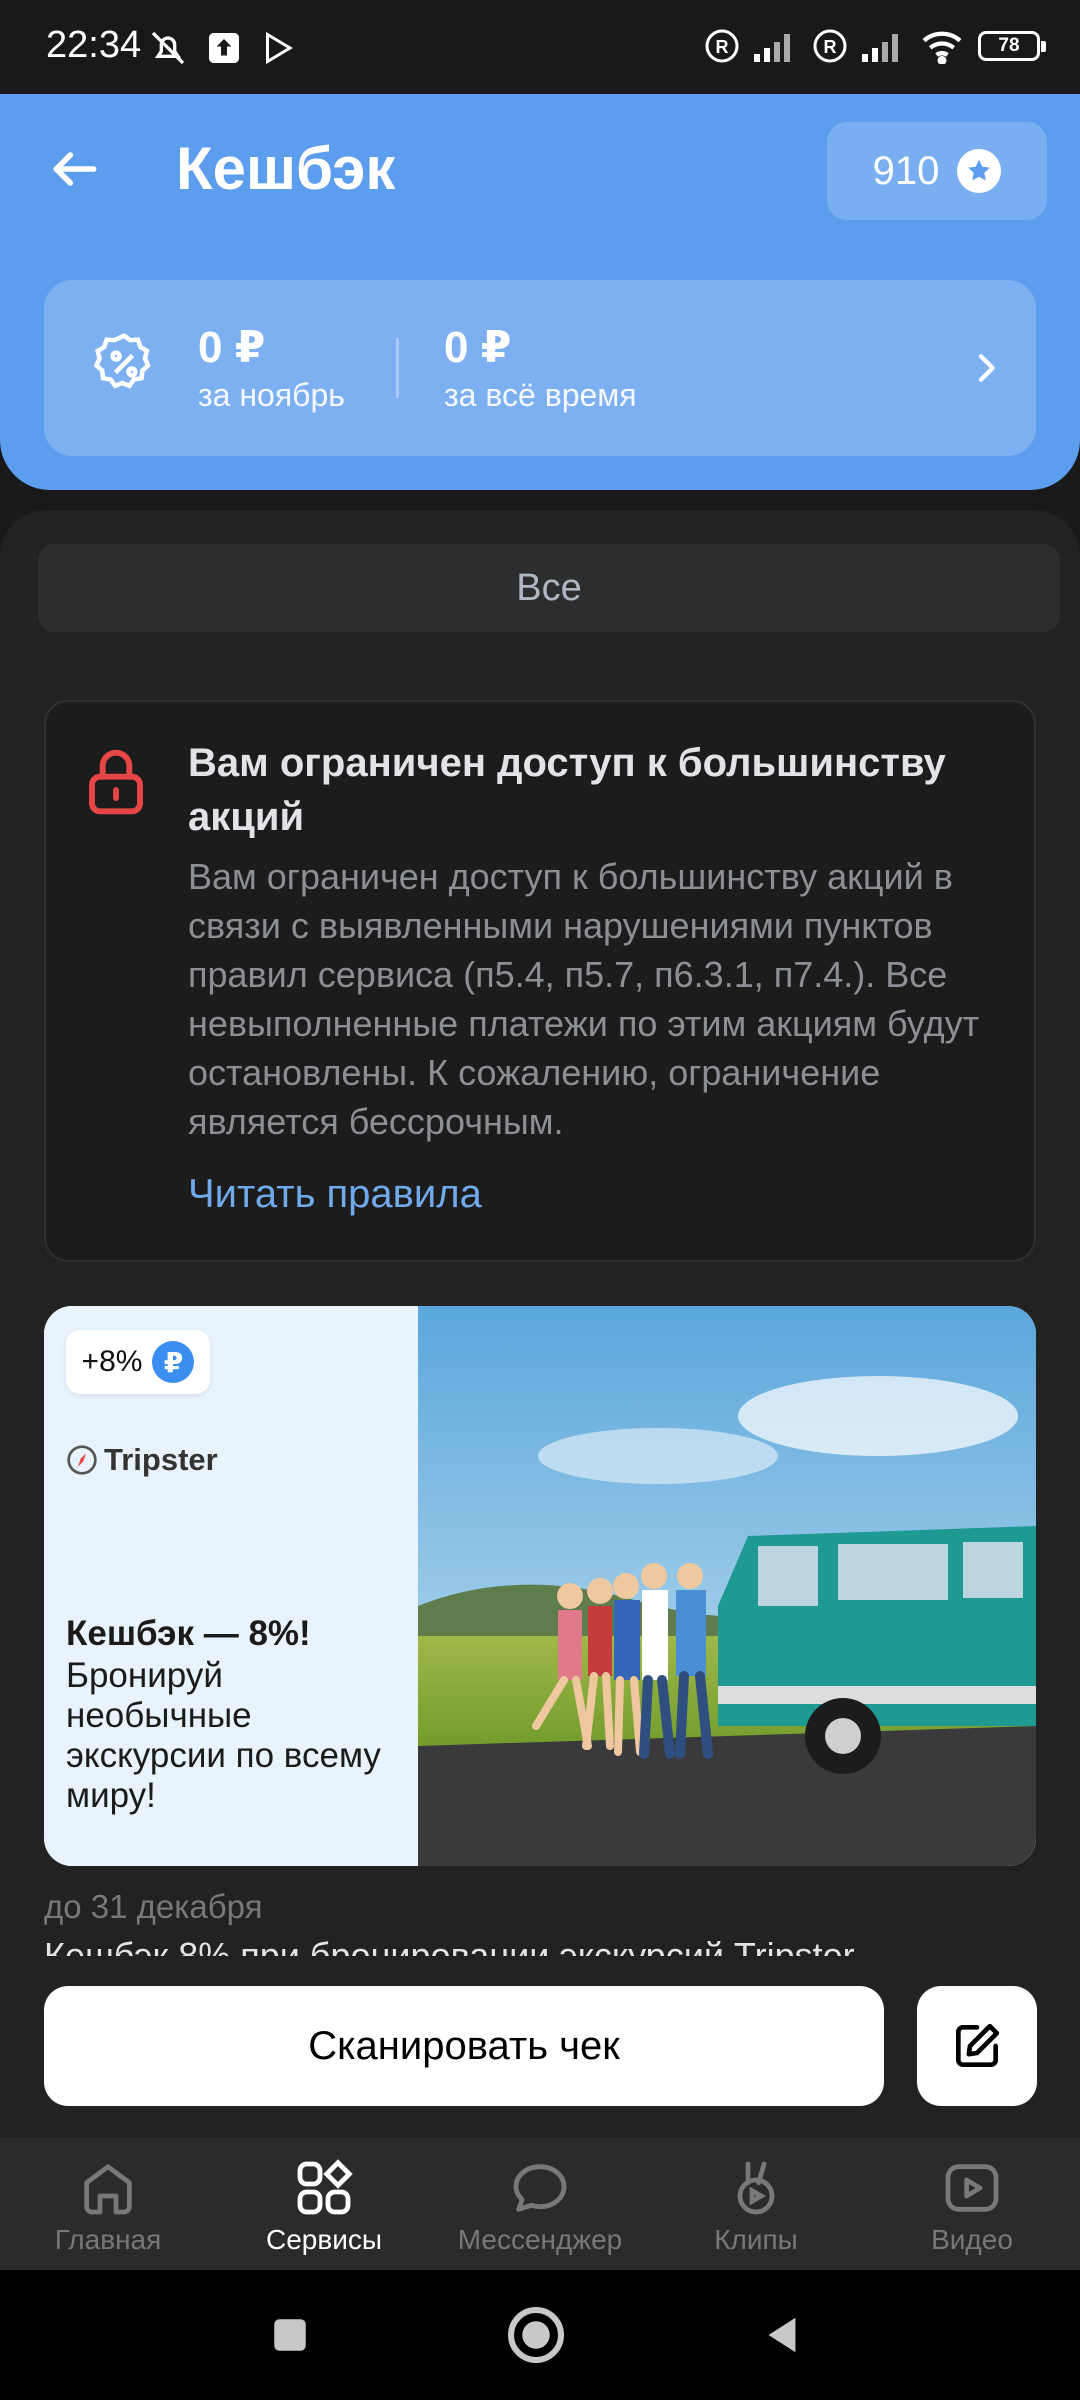  What do you see at coordinates (335, 1194) in the screenshot?
I see `read-rules-link: Читать правила` at bounding box center [335, 1194].